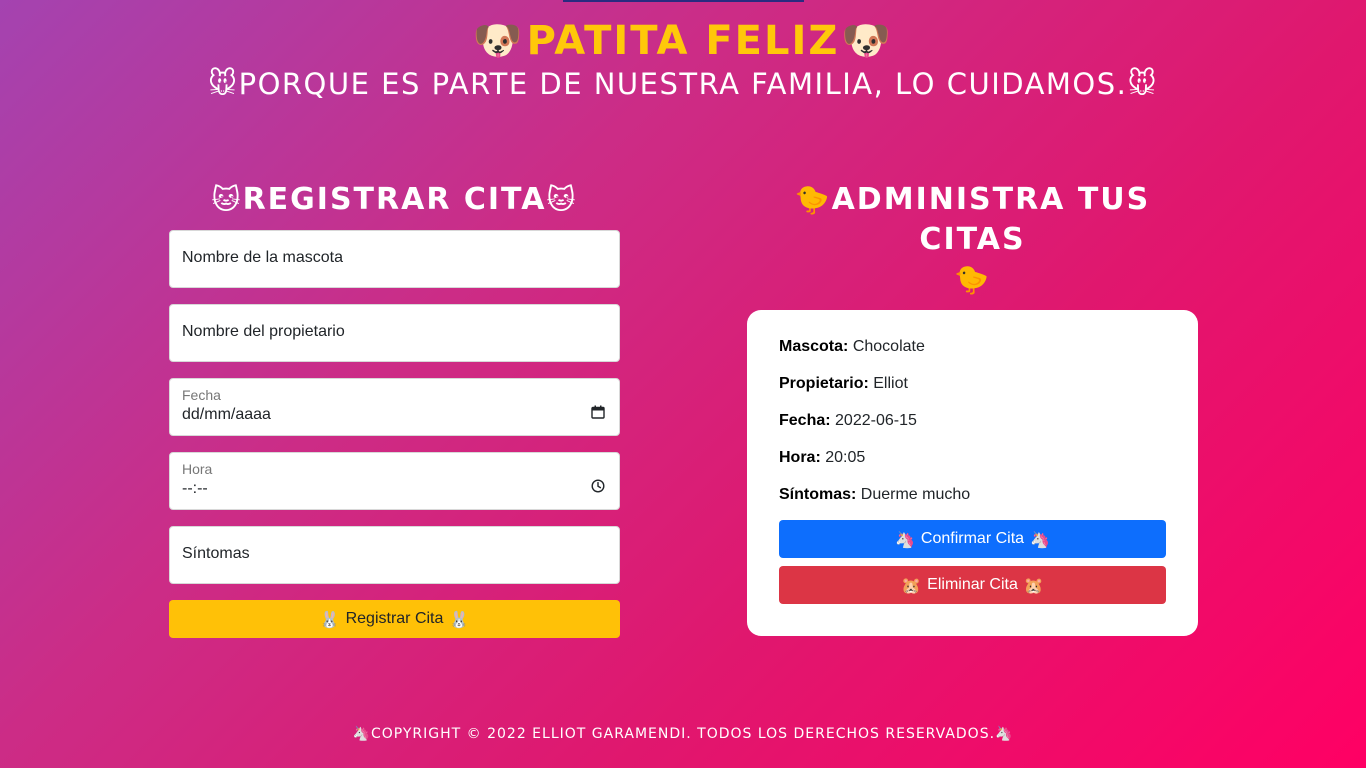 The width and height of the screenshot is (1366, 768). I want to click on date-row: Fecha: 2022-06-15, so click(972, 420).